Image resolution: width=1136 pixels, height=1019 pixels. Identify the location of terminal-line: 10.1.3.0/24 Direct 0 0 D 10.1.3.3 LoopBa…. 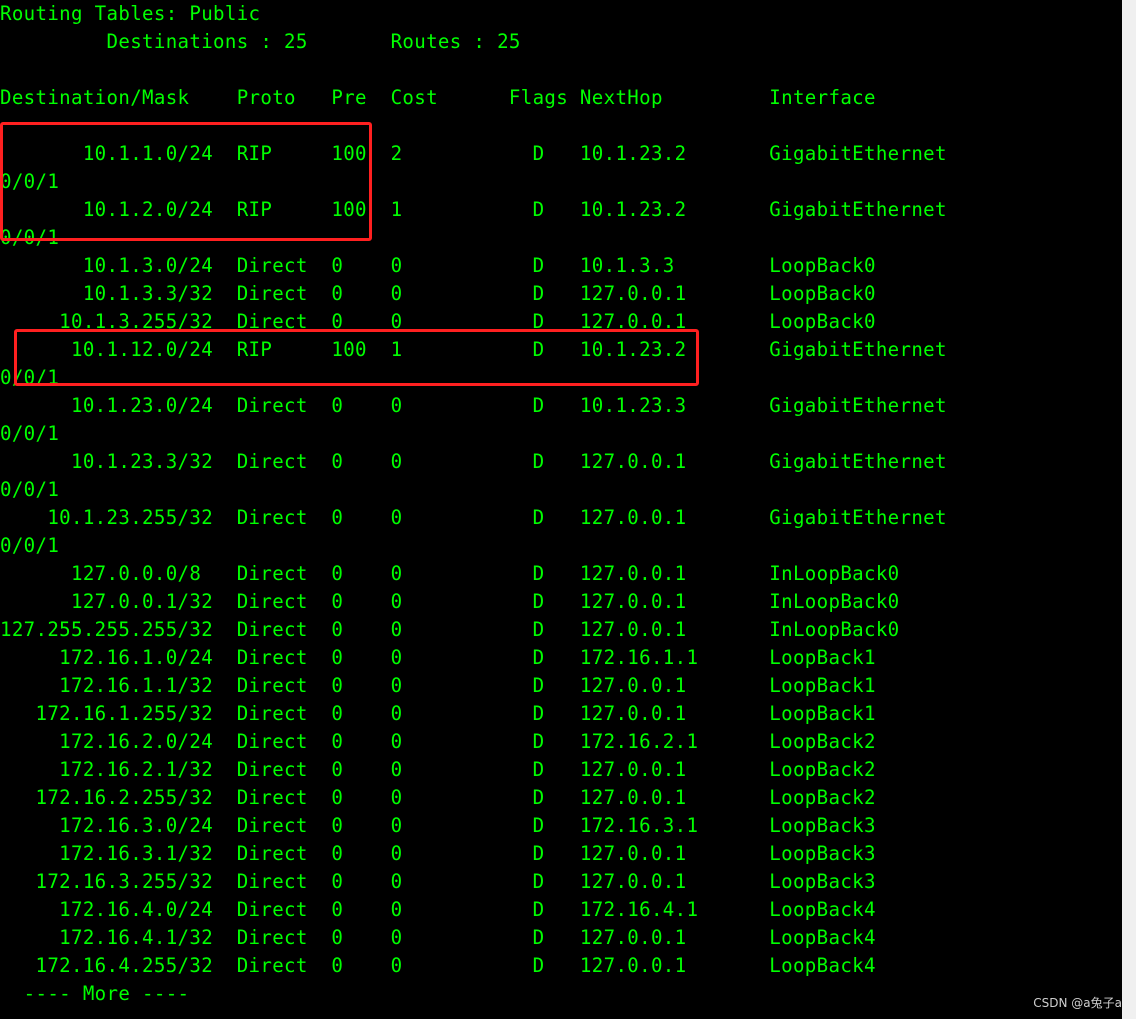
(438, 265).